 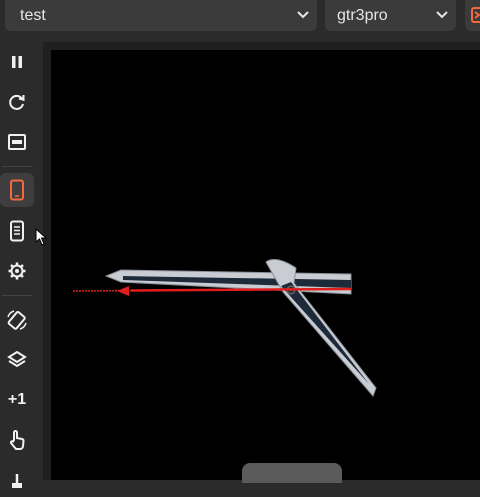 I want to click on gif-button, so click(x=17, y=142).